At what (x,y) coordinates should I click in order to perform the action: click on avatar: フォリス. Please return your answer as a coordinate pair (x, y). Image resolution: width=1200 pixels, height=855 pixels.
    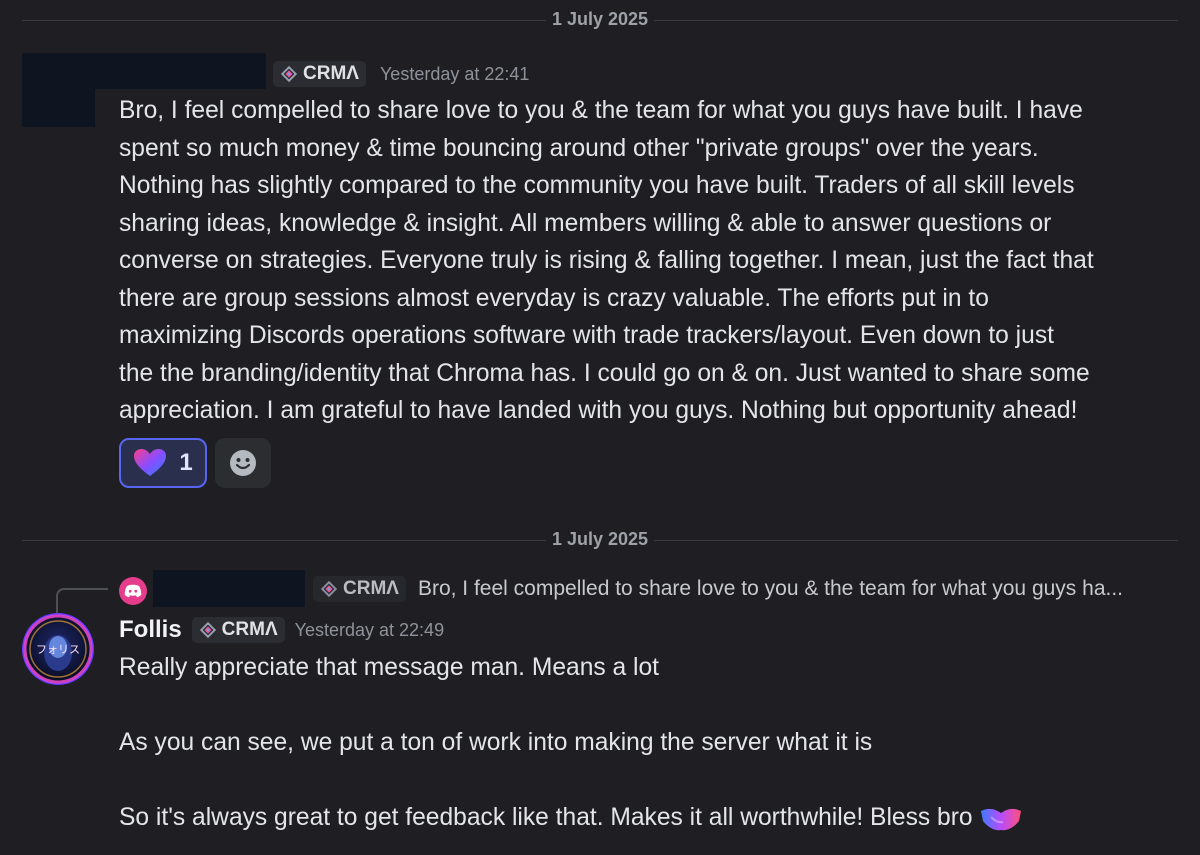
    Looking at the image, I should click on (58, 649).